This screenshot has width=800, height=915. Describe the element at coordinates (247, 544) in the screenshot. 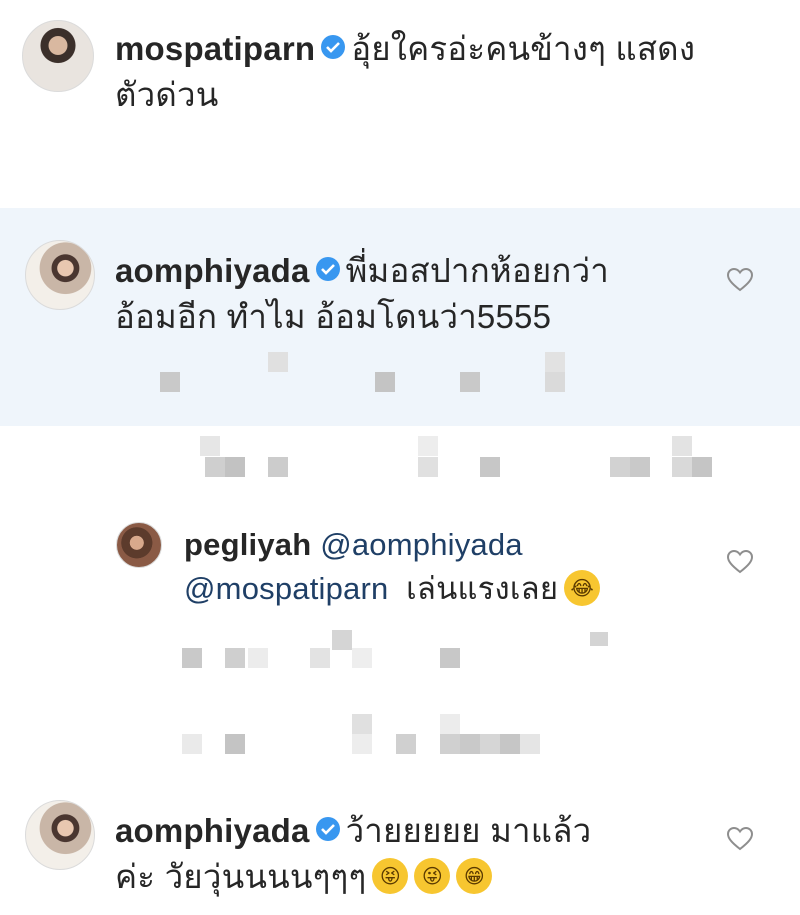

I see `username: pegliyah` at that location.